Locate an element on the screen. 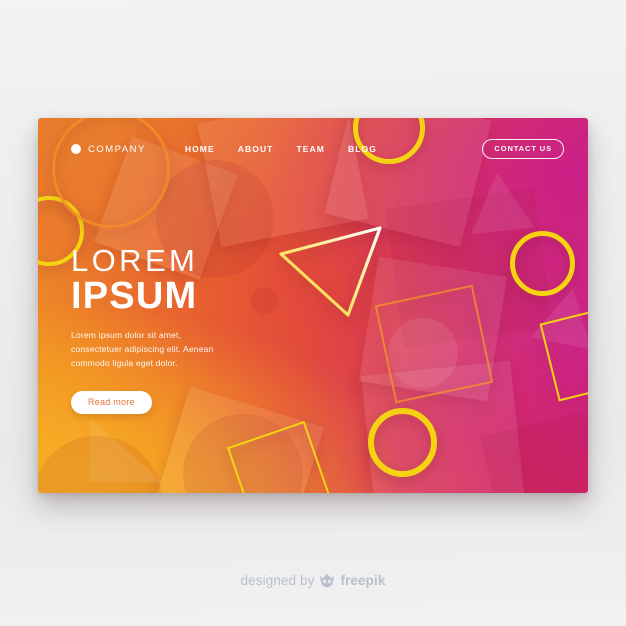  navbar: COMPANY HOME ABOUT TEAM BLOG CONTACT US is located at coordinates (313, 149).